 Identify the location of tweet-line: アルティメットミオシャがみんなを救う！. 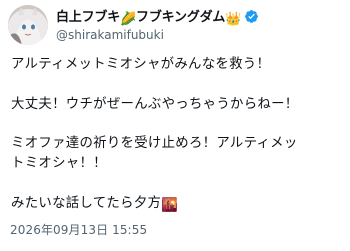
(141, 64).